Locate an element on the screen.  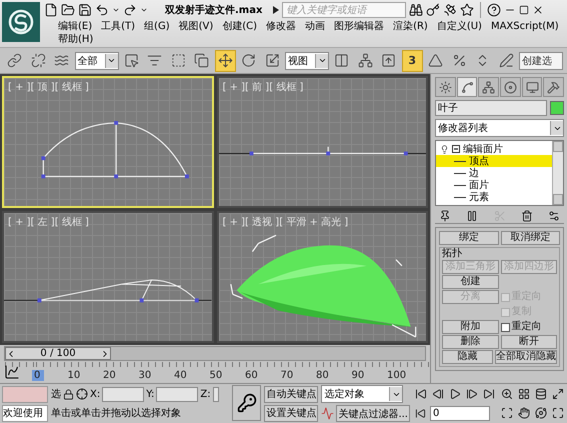
menu-item: 视图(V) is located at coordinates (196, 27).